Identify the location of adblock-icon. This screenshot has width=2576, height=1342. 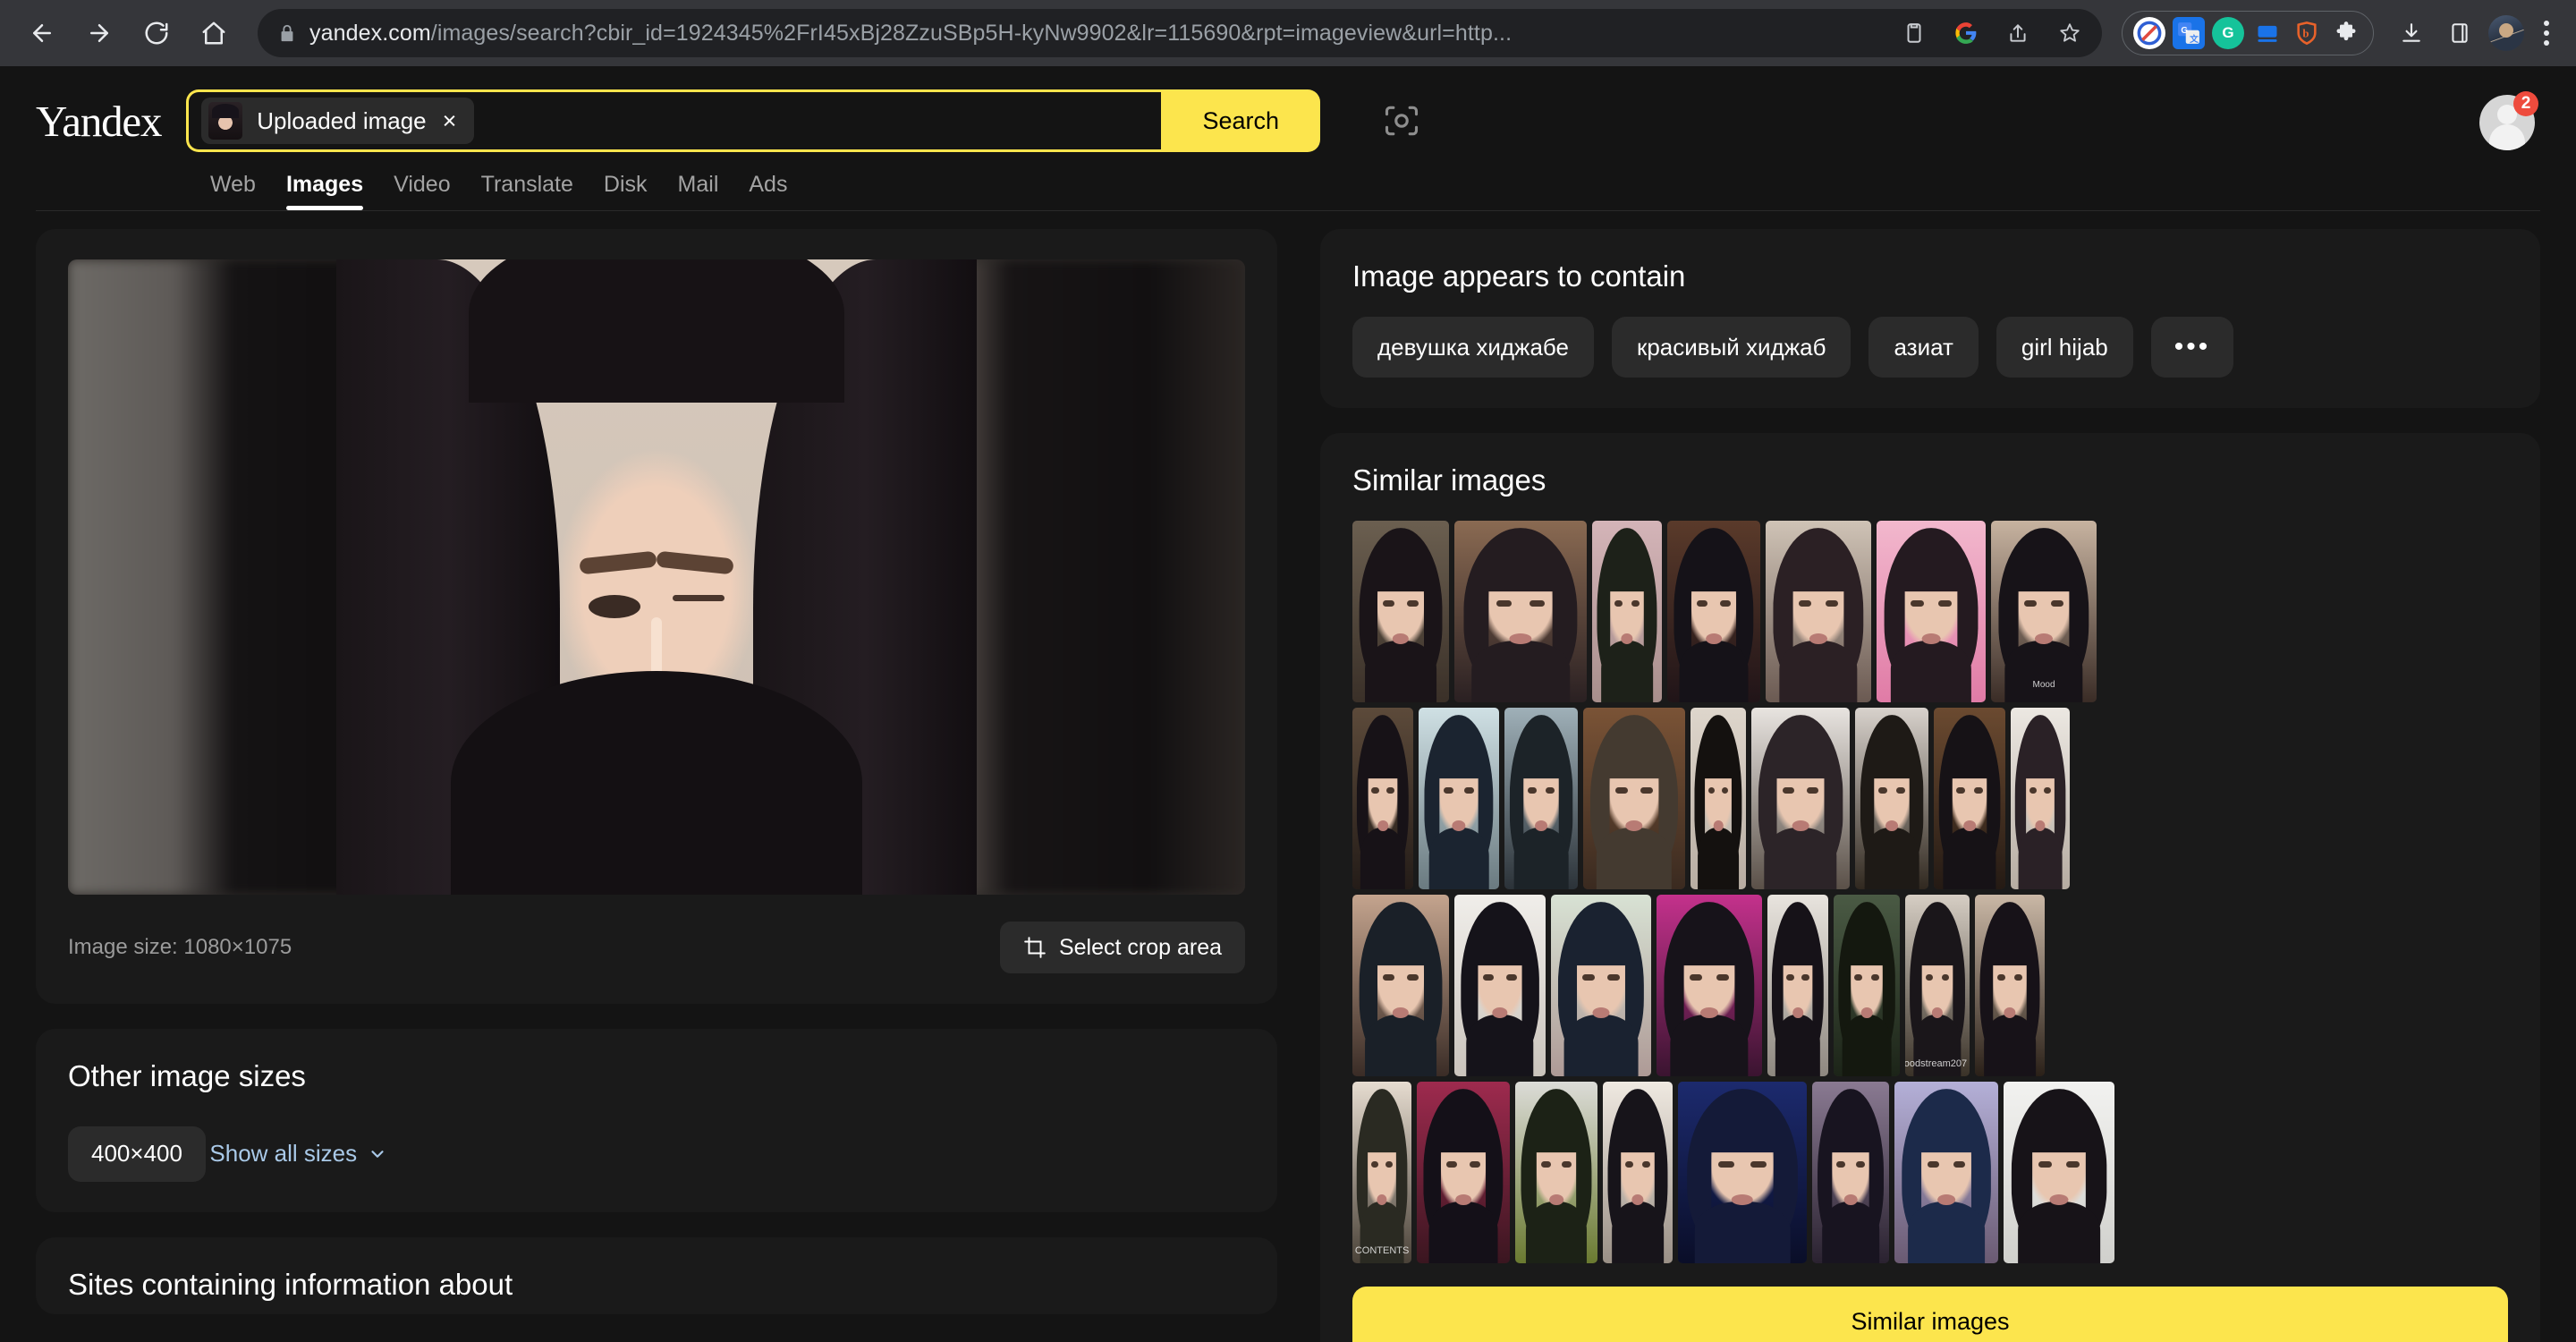
(2149, 33).